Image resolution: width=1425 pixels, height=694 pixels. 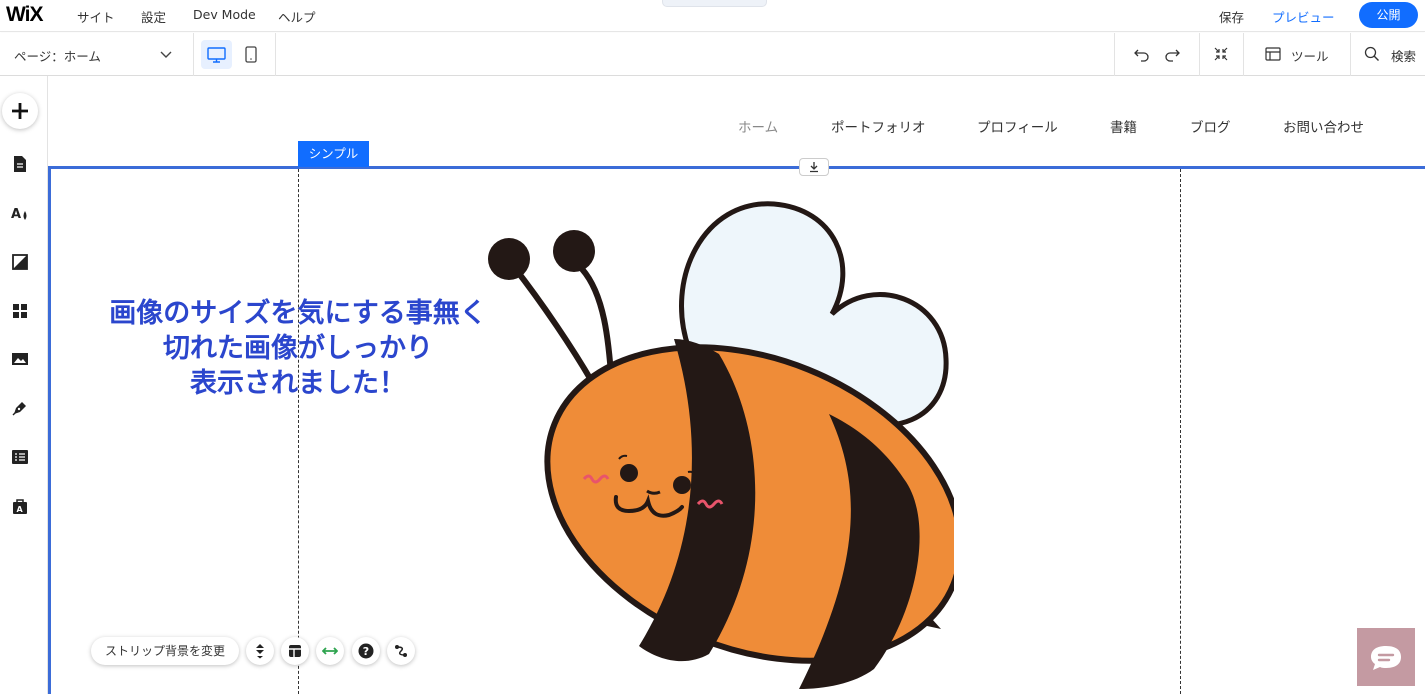 What do you see at coordinates (20, 164) in the screenshot?
I see `pages-icon` at bounding box center [20, 164].